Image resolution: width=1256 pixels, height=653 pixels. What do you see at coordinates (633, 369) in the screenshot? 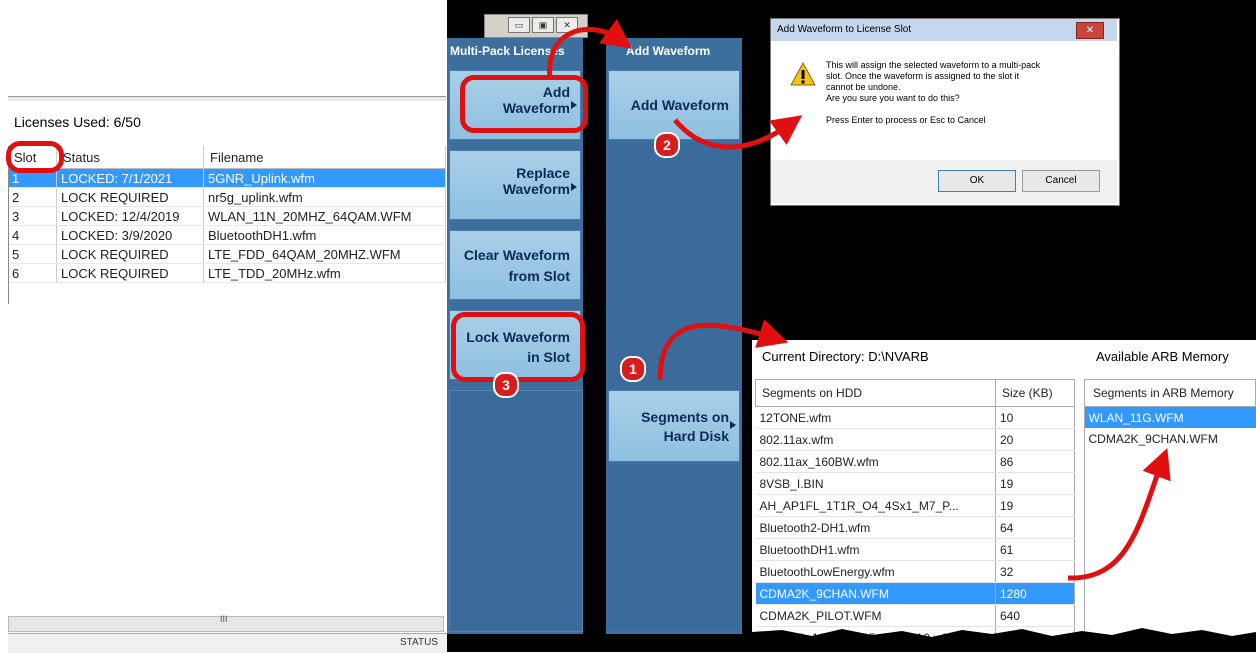
I see `step-badge-1: 1` at bounding box center [633, 369].